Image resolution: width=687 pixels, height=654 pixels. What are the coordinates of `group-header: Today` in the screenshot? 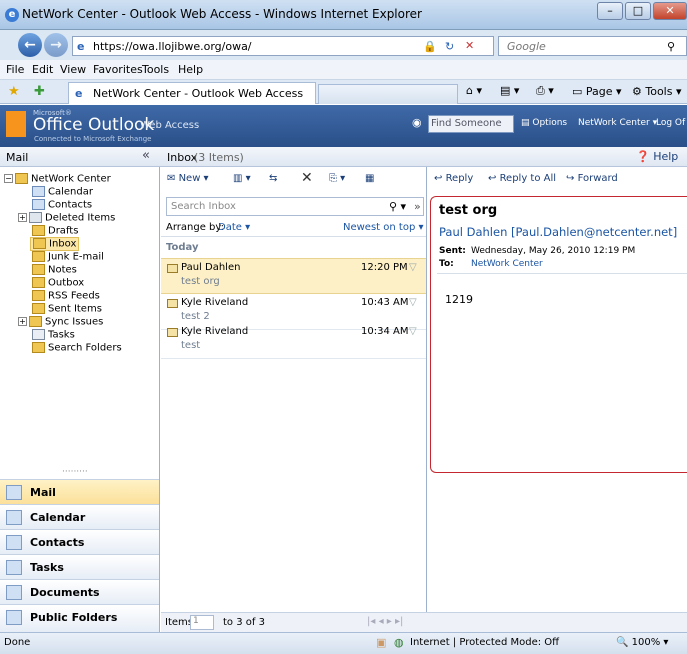 It's located at (182, 247).